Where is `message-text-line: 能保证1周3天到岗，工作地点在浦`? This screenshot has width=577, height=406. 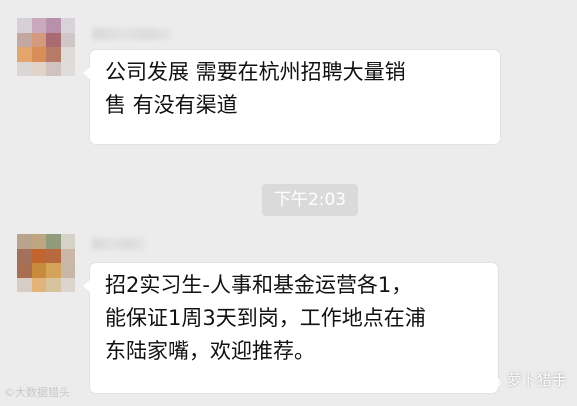
message-text-line: 能保证1周3天到岗，工作地点在浦 is located at coordinates (265, 318).